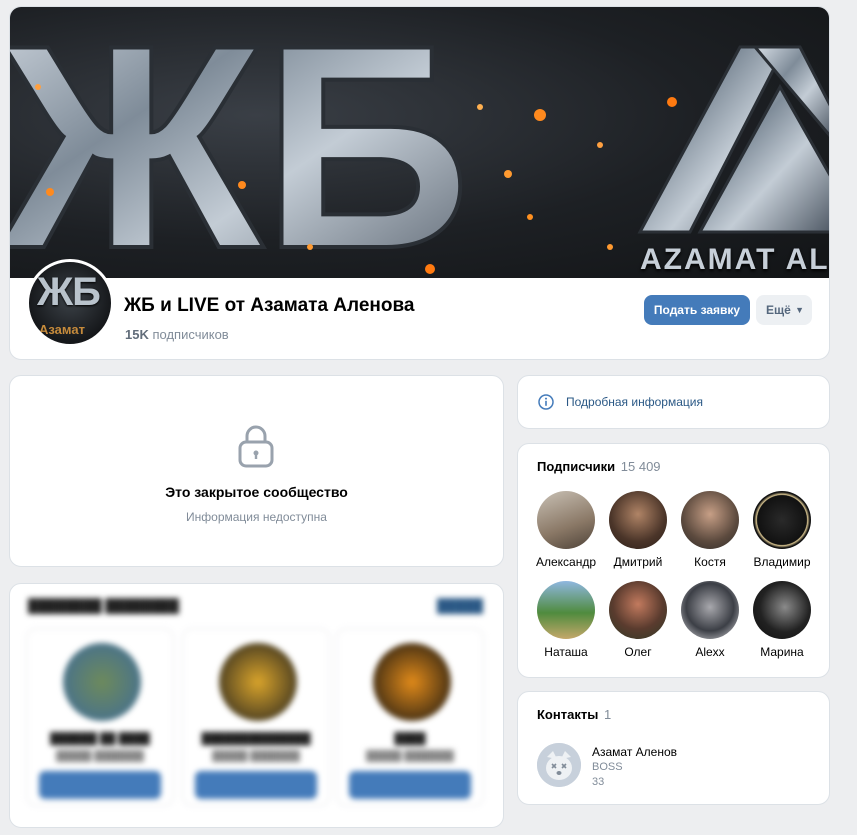  I want to click on similar-item: ████ █████ ███████, so click(410, 717).